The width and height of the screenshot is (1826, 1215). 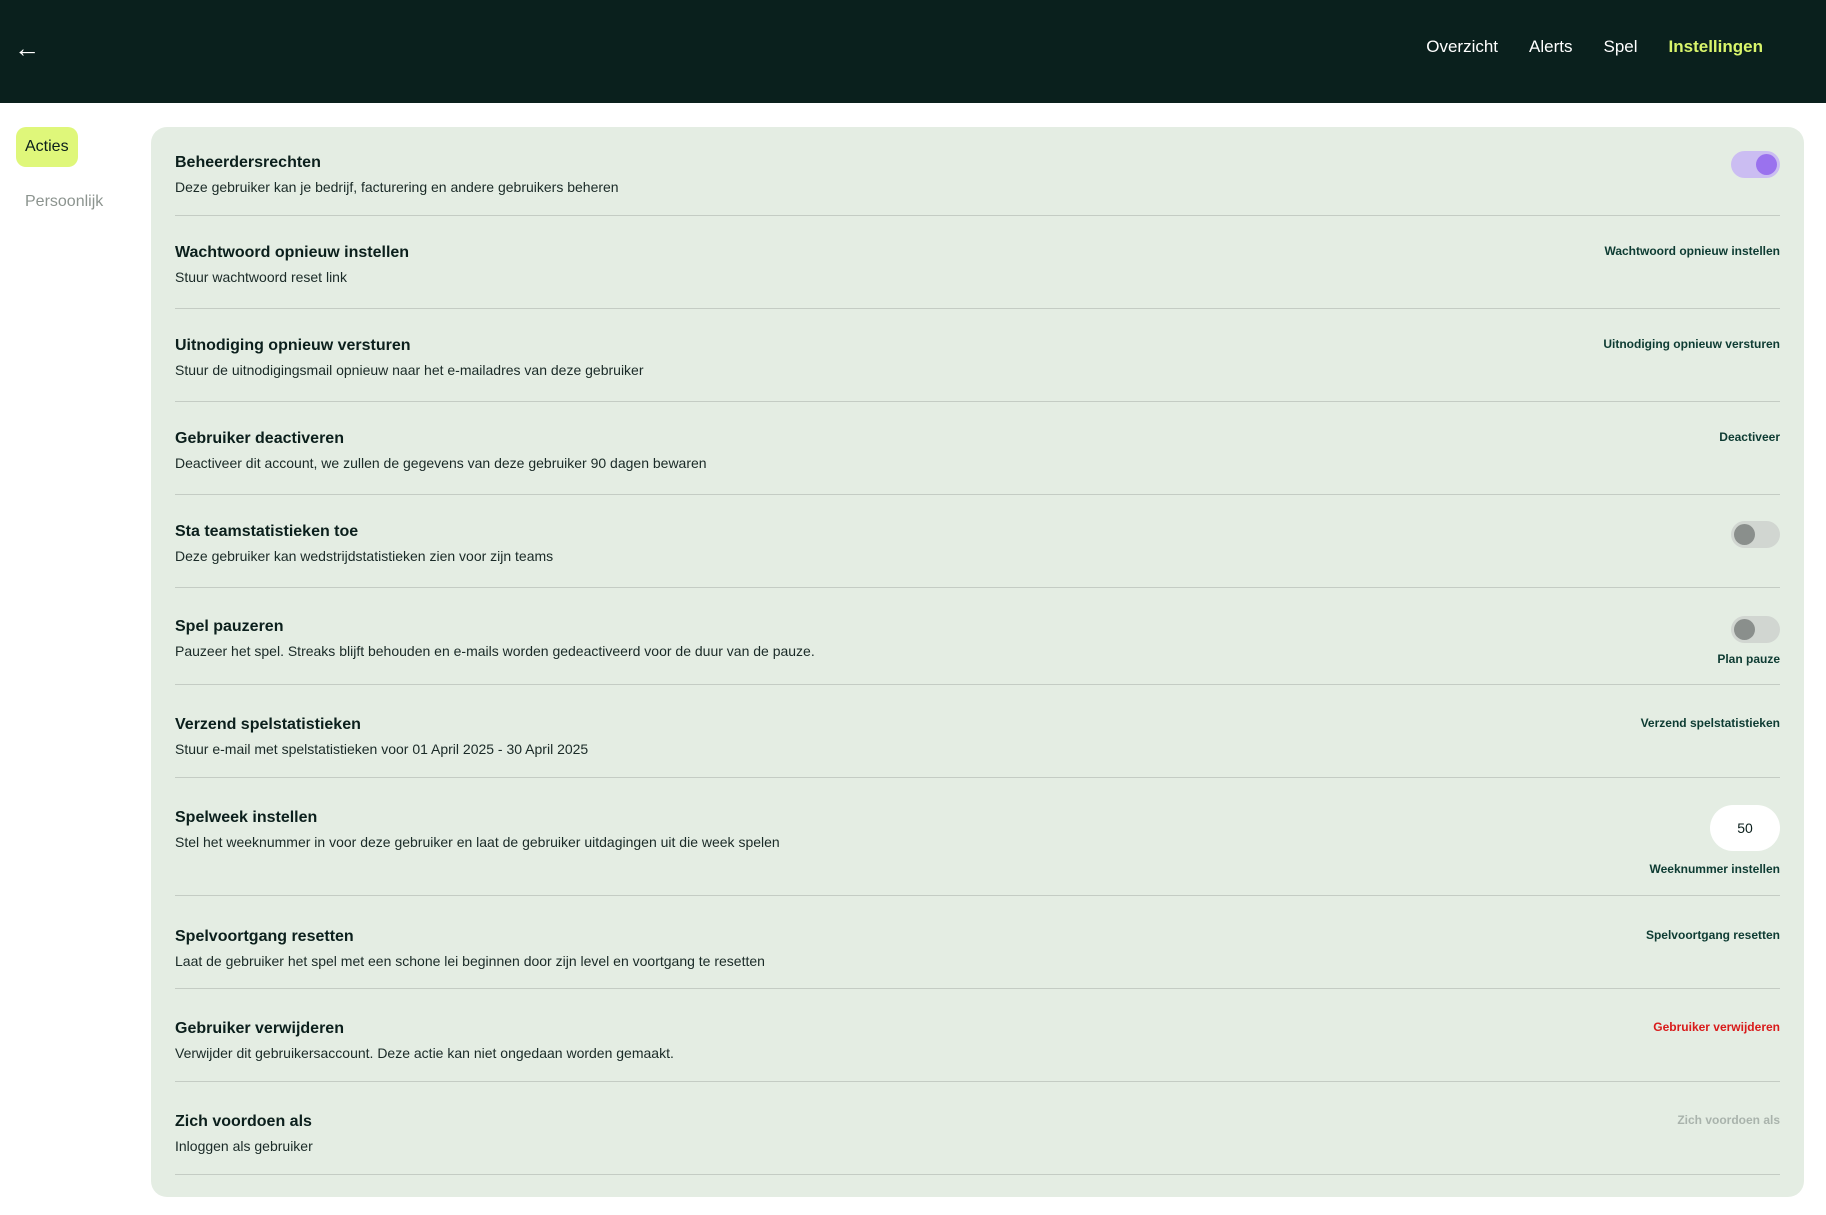 What do you see at coordinates (229, 626) in the screenshot?
I see `setting-title: Spel pauzeren` at bounding box center [229, 626].